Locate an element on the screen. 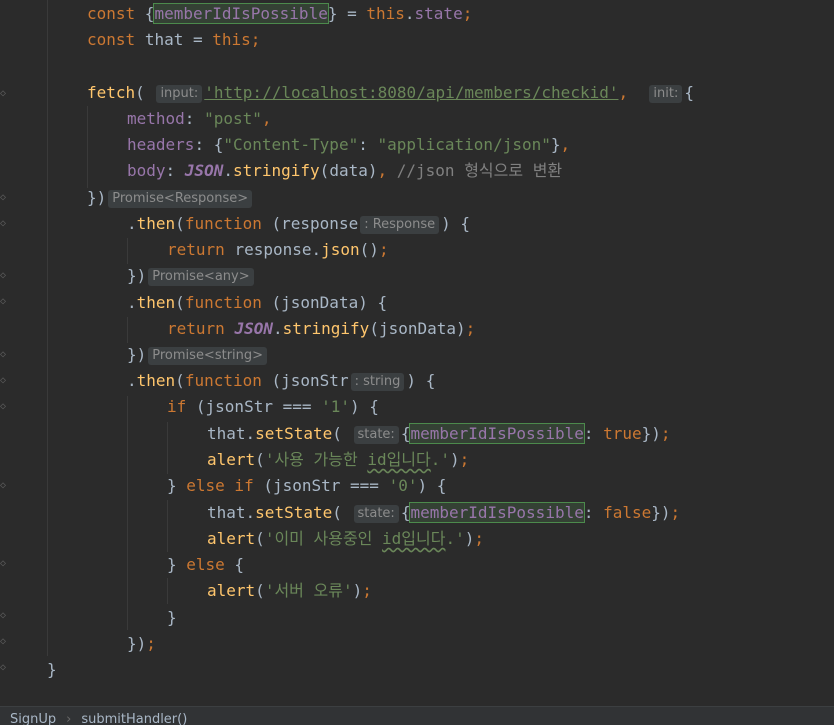 This screenshot has height=725, width=834. type-hint: : string is located at coordinates (377, 382).